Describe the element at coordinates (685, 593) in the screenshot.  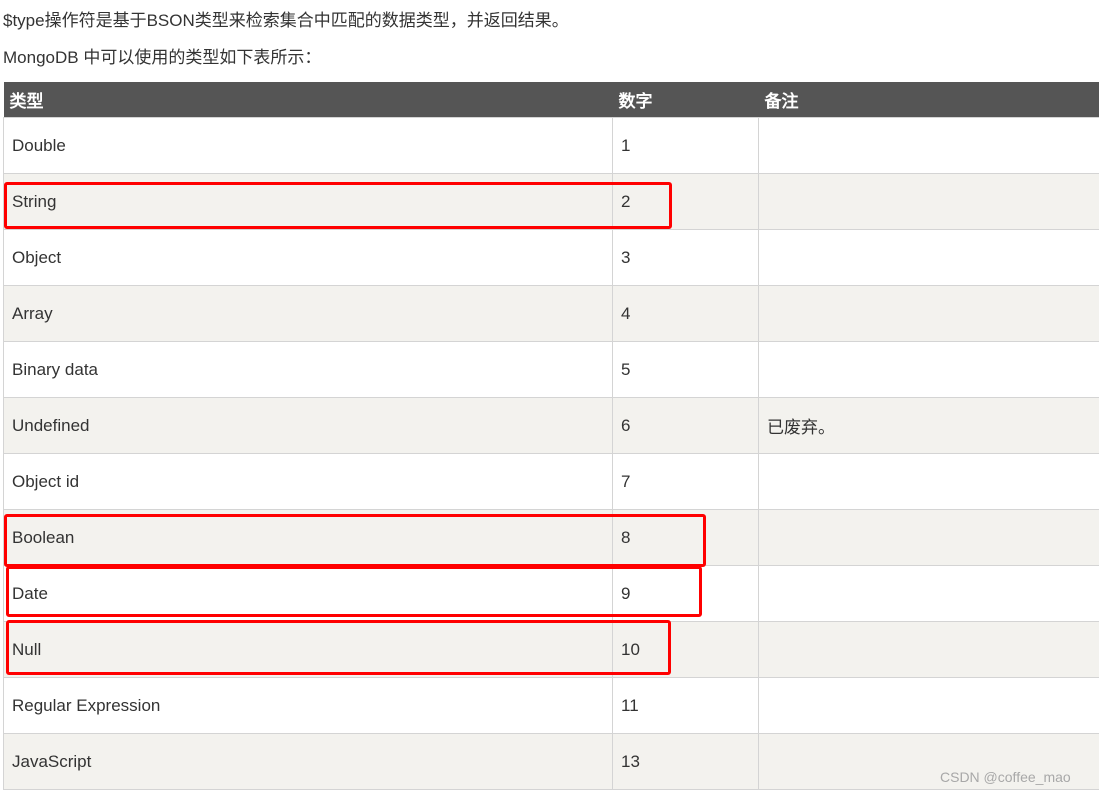
I see `number-cell: 9` at that location.